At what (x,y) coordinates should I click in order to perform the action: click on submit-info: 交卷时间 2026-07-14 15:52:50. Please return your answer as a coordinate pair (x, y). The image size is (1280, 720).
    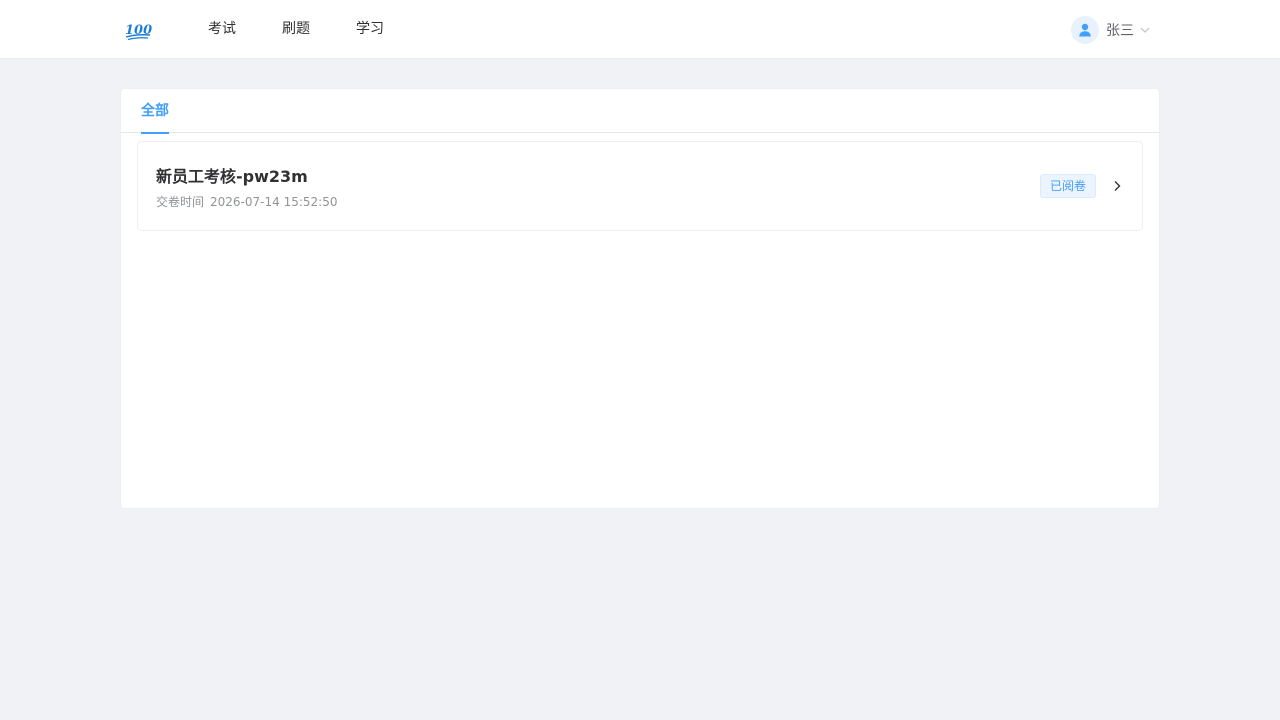
    Looking at the image, I should click on (246, 201).